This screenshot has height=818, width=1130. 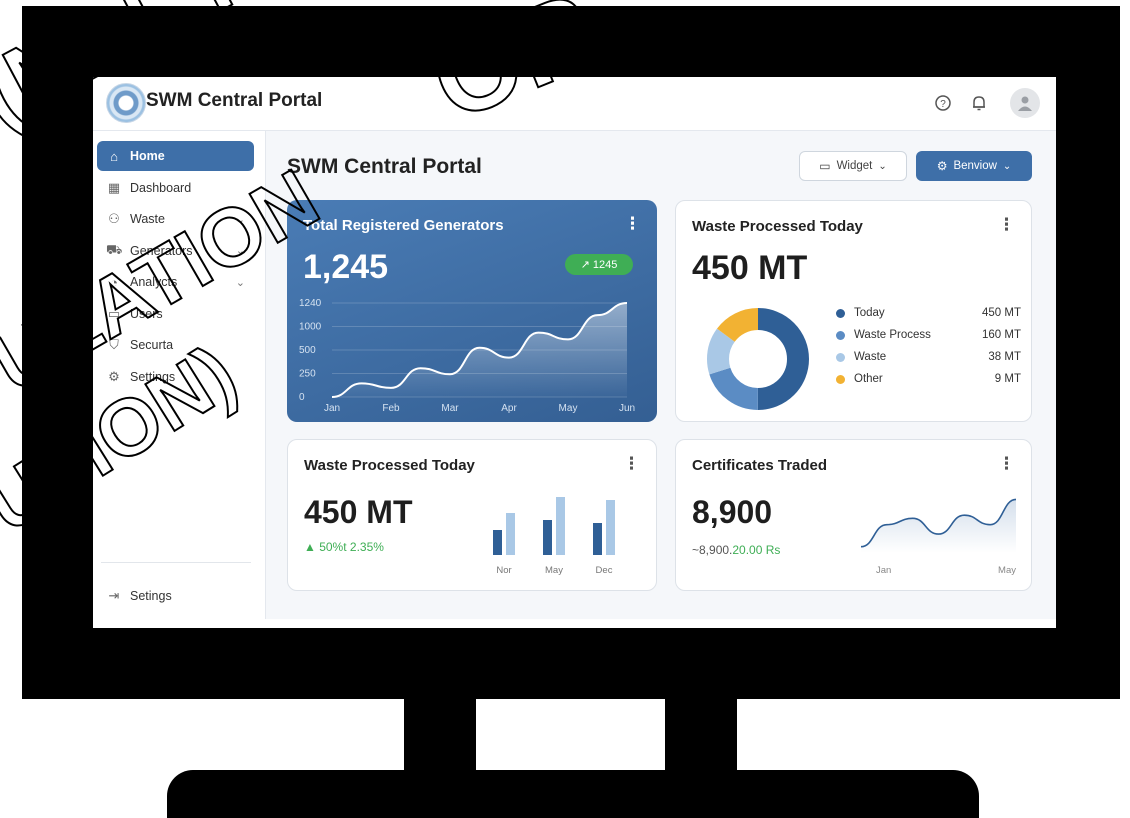 I want to click on x-tick-label: Jan, so click(x=332, y=408).